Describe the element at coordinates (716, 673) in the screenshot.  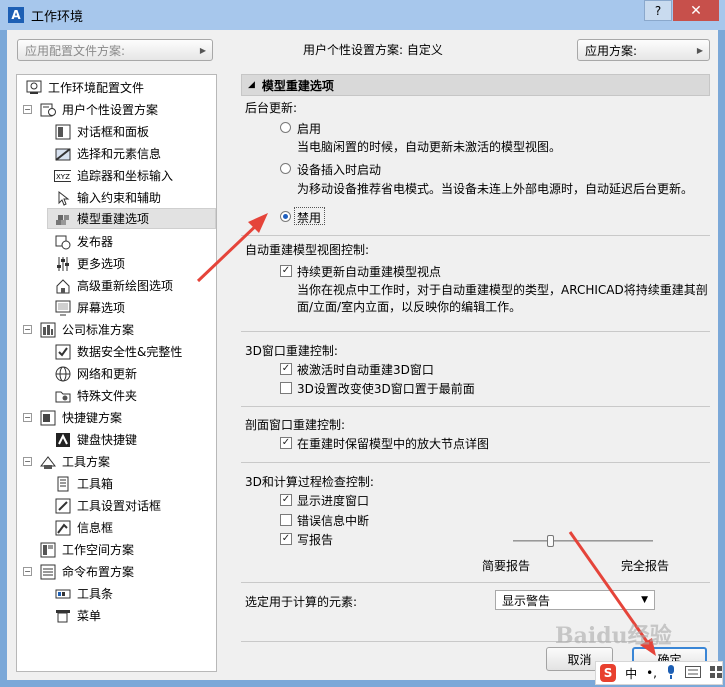
I see `grid-menu-icon` at that location.